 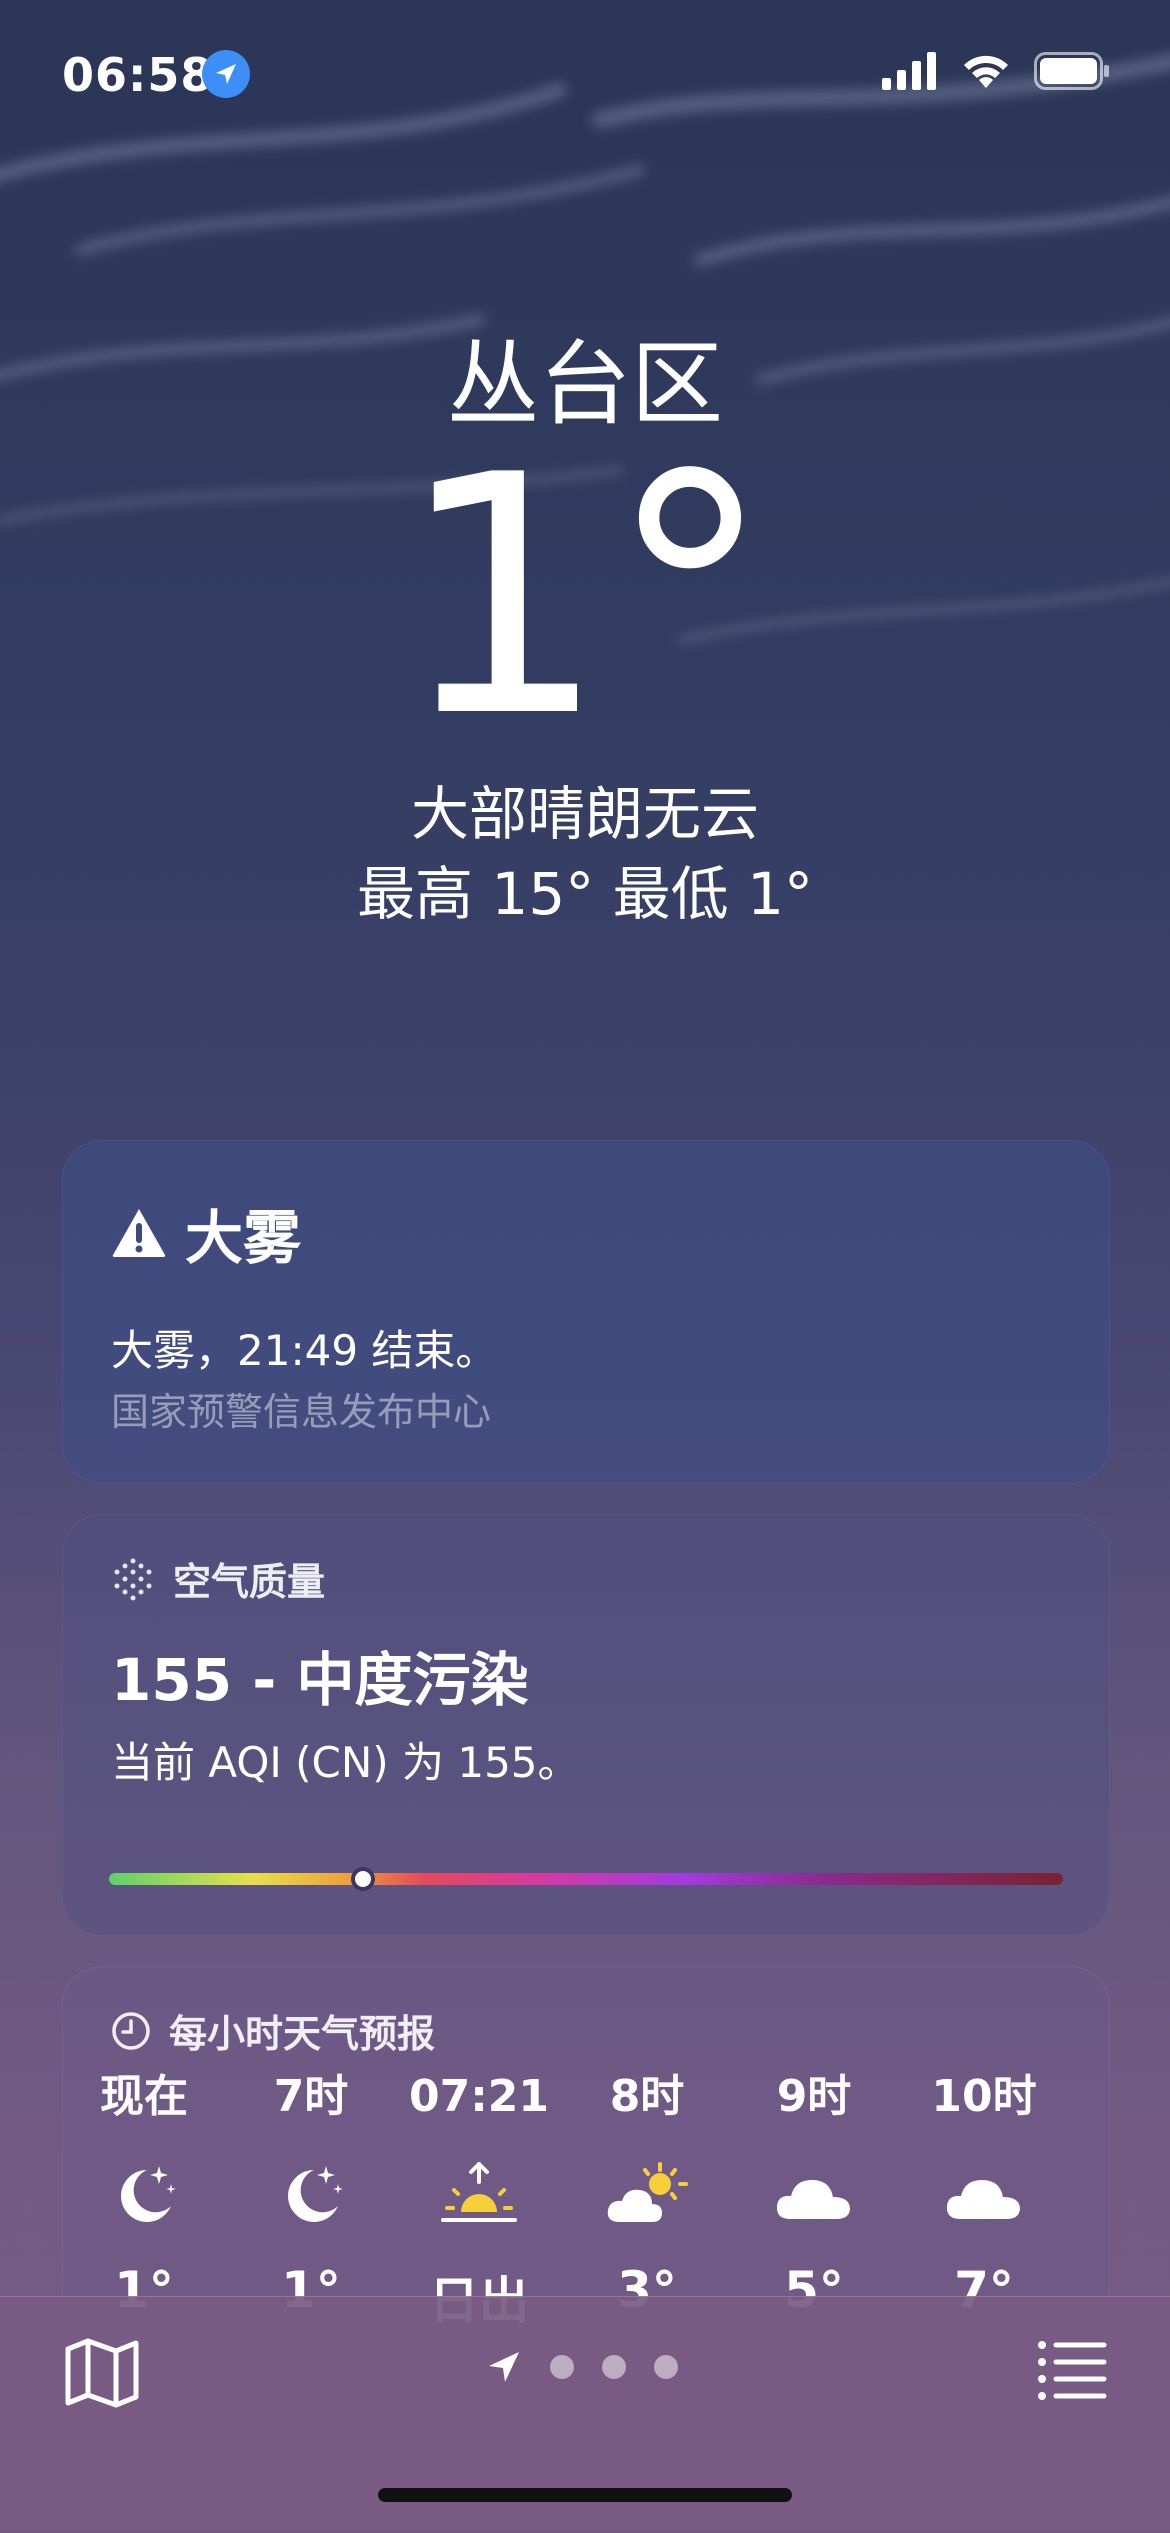 I want to click on city-list-button, so click(x=1072, y=2370).